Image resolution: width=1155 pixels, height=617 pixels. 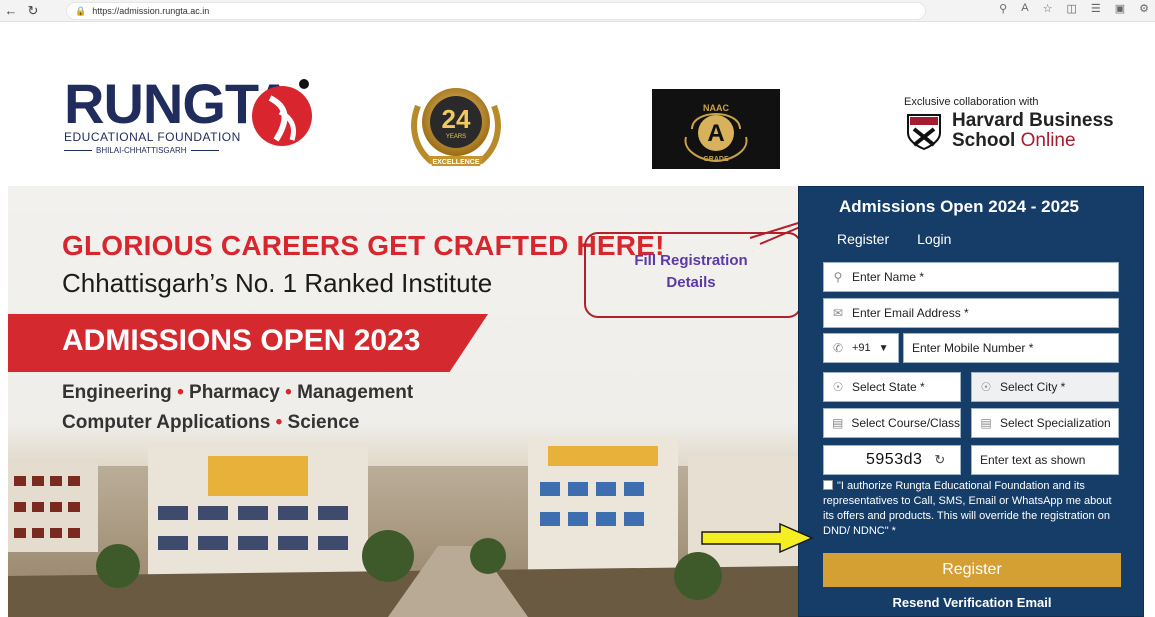 What do you see at coordinates (1033, 120) in the screenshot?
I see `harvard-line1: Harvard Business` at bounding box center [1033, 120].